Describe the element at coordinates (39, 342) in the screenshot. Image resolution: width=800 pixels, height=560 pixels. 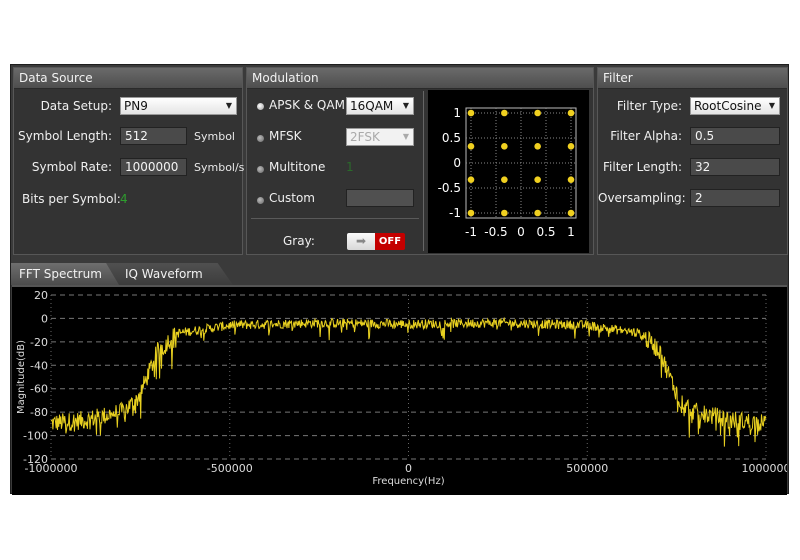
I see `y-tick-label: -20` at that location.